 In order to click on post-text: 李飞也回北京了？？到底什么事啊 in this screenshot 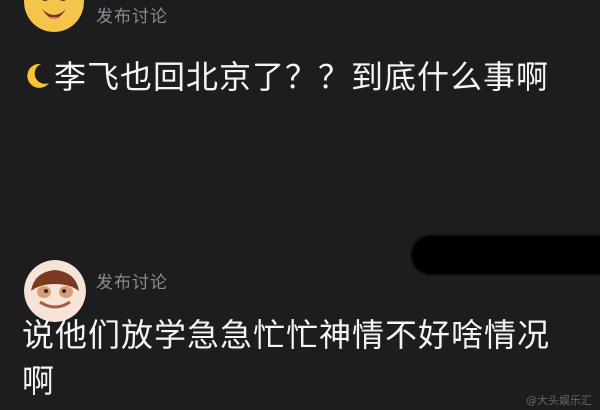, I will do `click(302, 77)`.